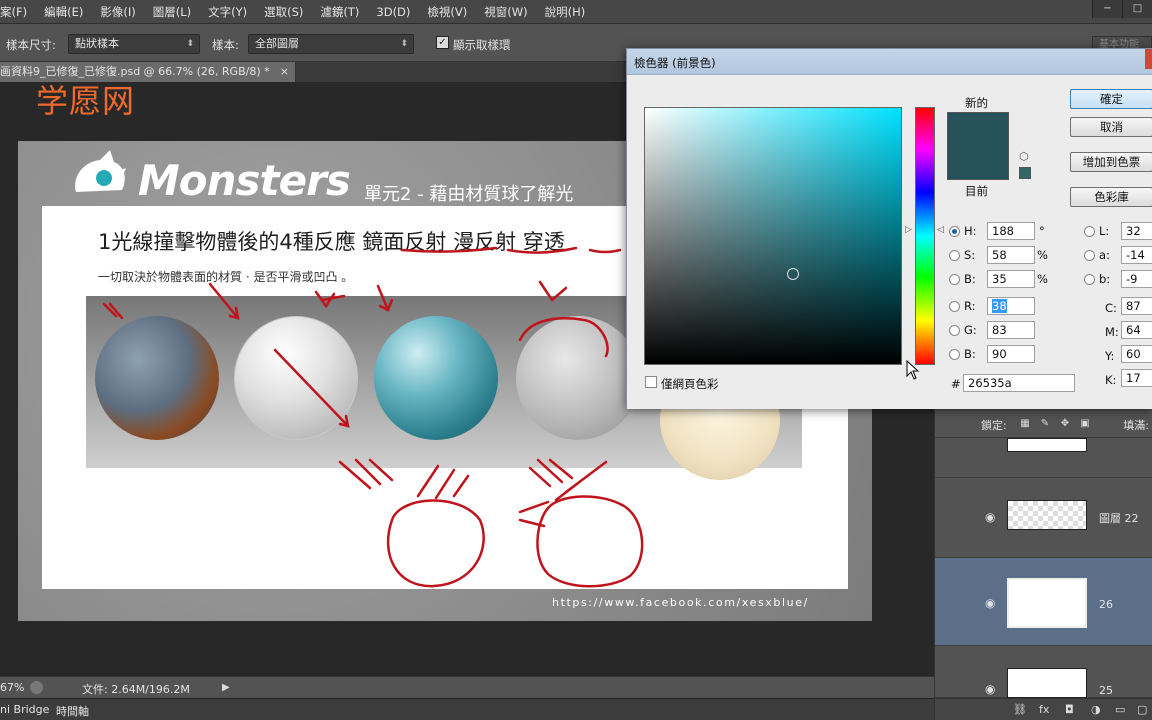 This screenshot has height=720, width=1152. Describe the element at coordinates (976, 103) in the screenshot. I see `new-color-label: 新的` at that location.